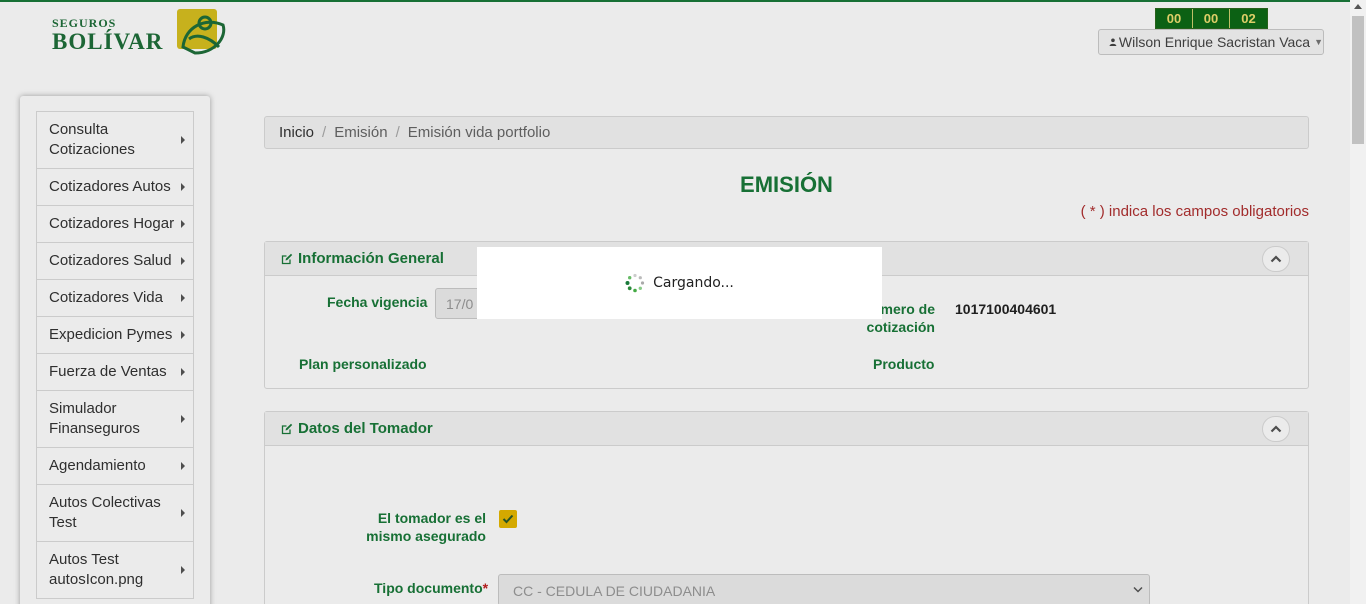 Image resolution: width=1366 pixels, height=604 pixels. What do you see at coordinates (1358, 302) in the screenshot?
I see `page-scrollbar` at bounding box center [1358, 302].